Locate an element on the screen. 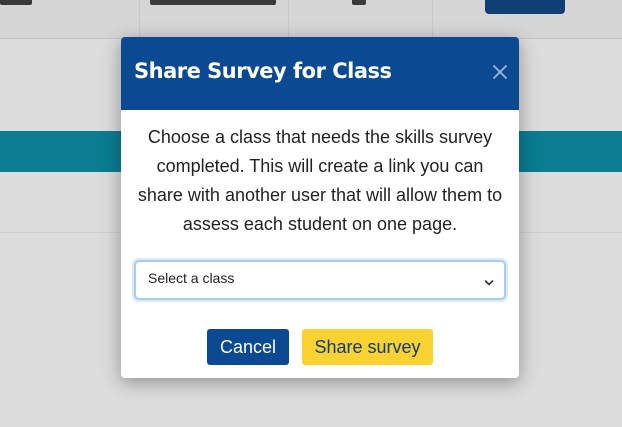  share-survey-button: Share survey is located at coordinates (367, 347).